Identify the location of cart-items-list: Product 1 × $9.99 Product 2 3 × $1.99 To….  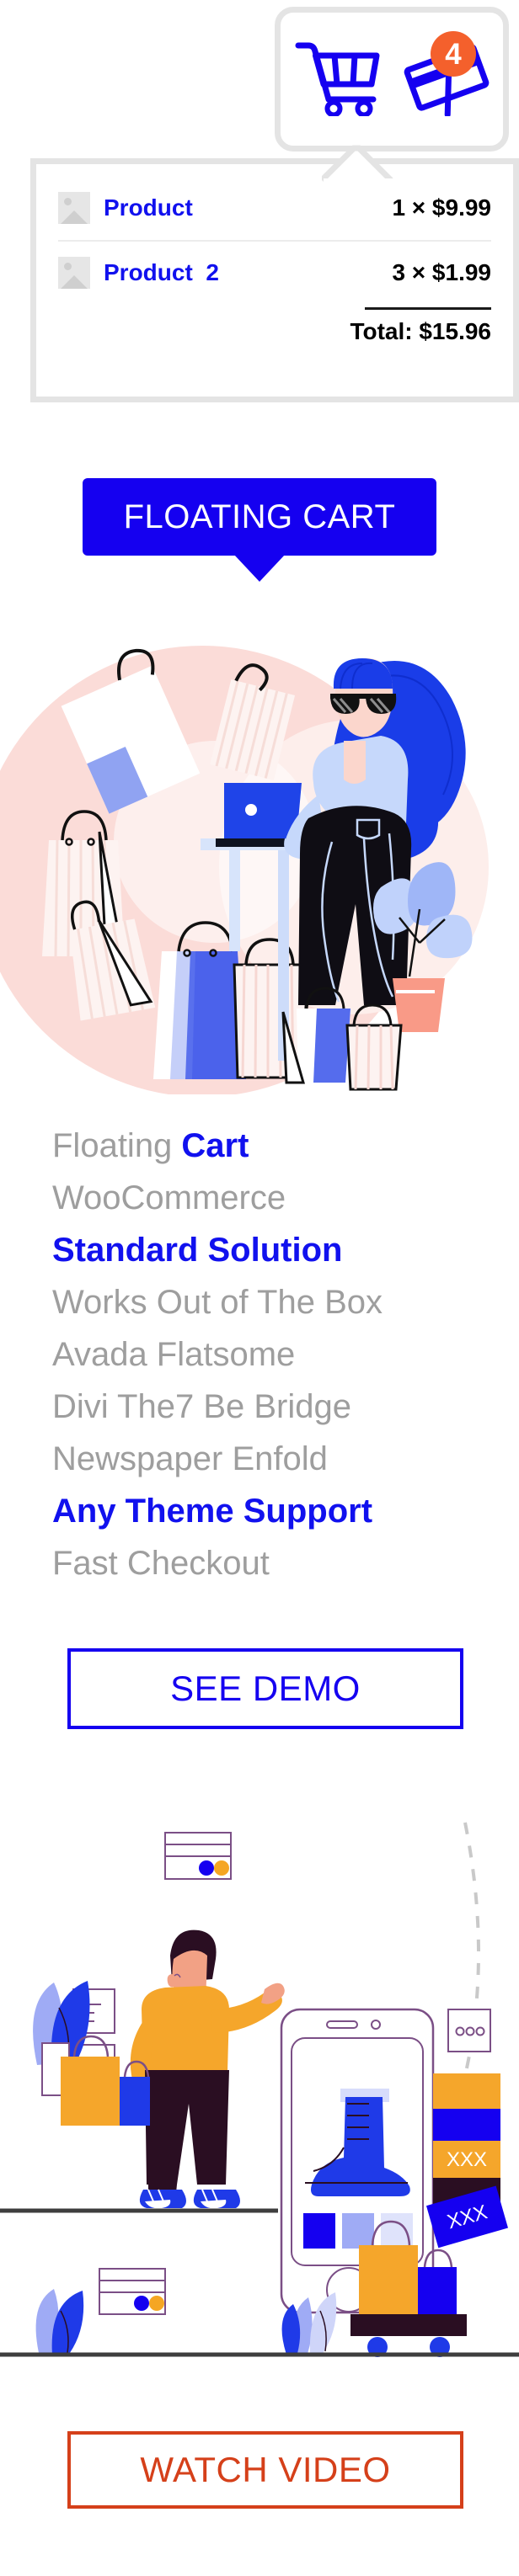
(274, 261).